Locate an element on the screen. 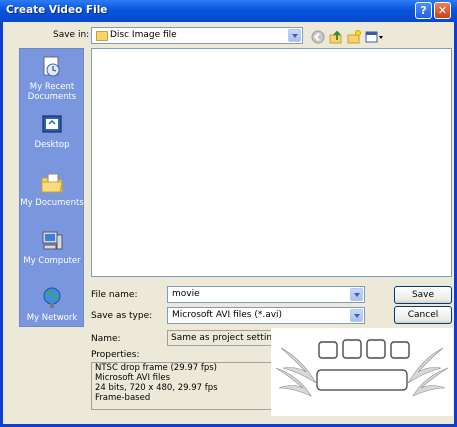 The image size is (457, 427). save-as-type-label: Save as type: is located at coordinates (122, 316).